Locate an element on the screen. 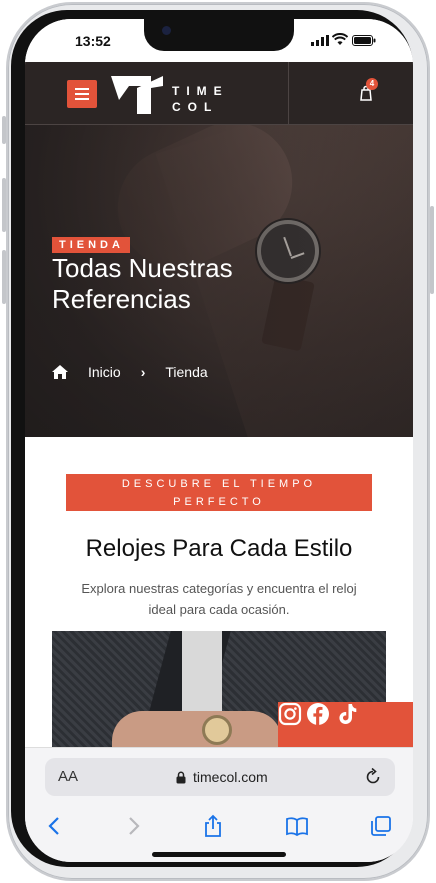  back-icon is located at coordinates (55, 826).